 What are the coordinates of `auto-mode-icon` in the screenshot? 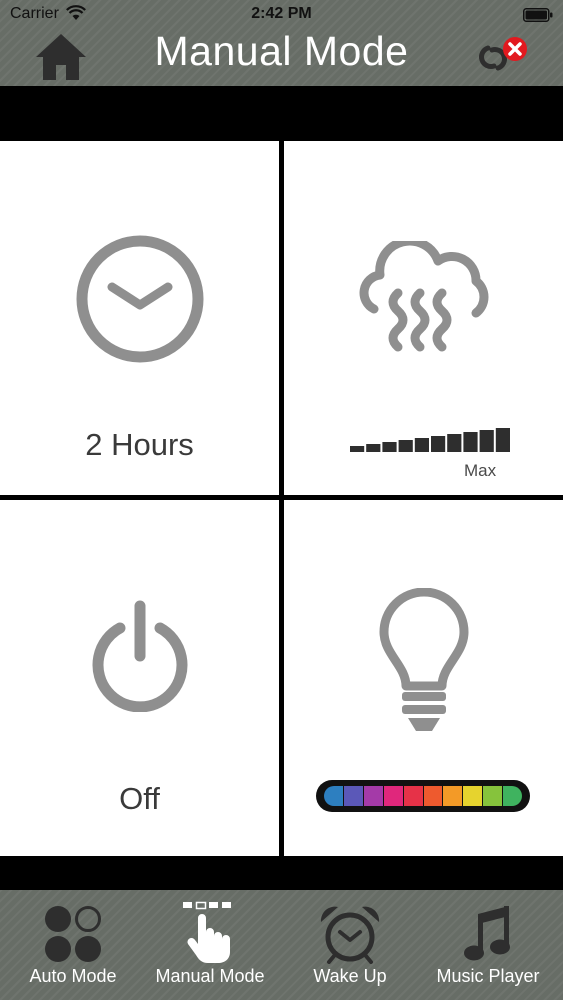 It's located at (73, 934).